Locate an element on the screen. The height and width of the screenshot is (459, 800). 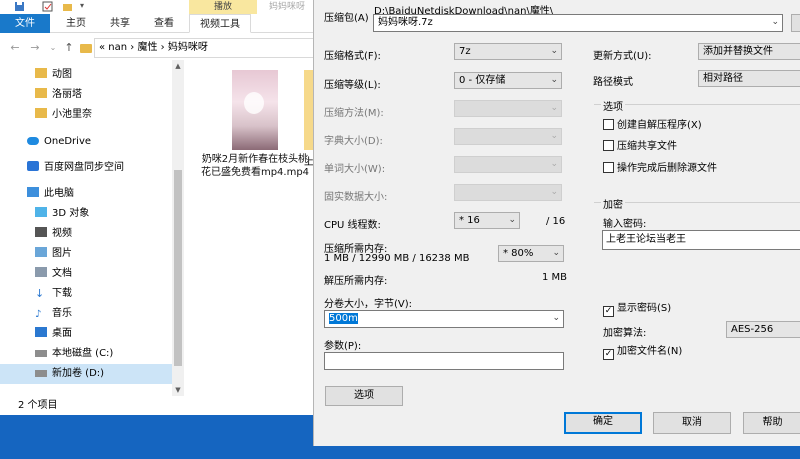
nav-label: 桌面 is located at coordinates (62, 333).